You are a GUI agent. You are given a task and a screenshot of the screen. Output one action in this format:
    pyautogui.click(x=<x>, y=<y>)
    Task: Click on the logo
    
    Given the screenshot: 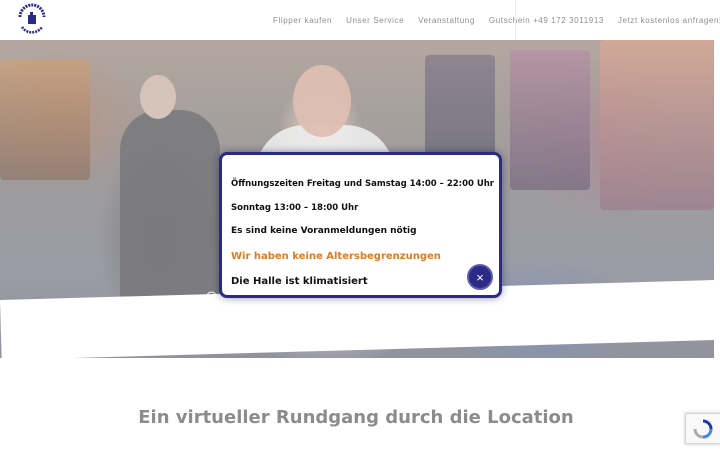 What is the action you would take?
    pyautogui.click(x=32, y=20)
    